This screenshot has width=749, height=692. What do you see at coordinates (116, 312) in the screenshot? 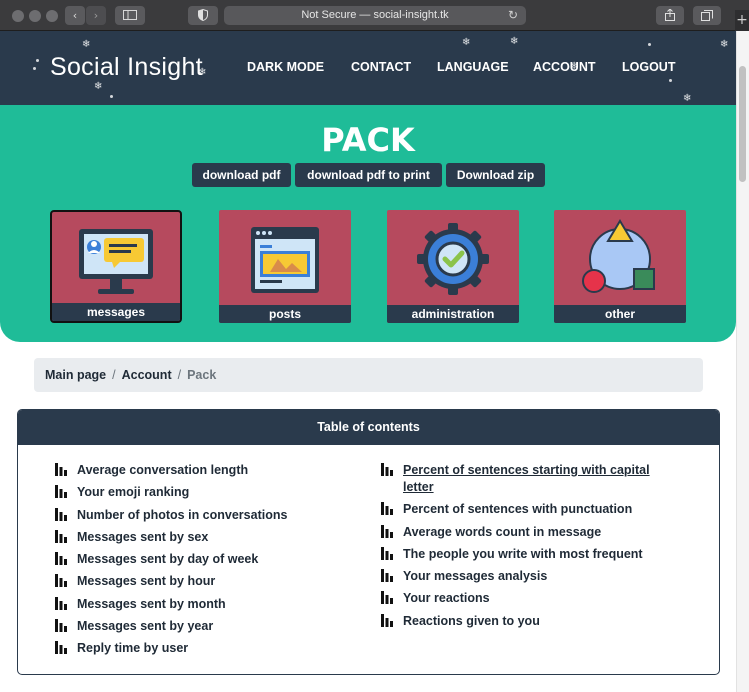
I see `card-label-messages: messages` at bounding box center [116, 312].